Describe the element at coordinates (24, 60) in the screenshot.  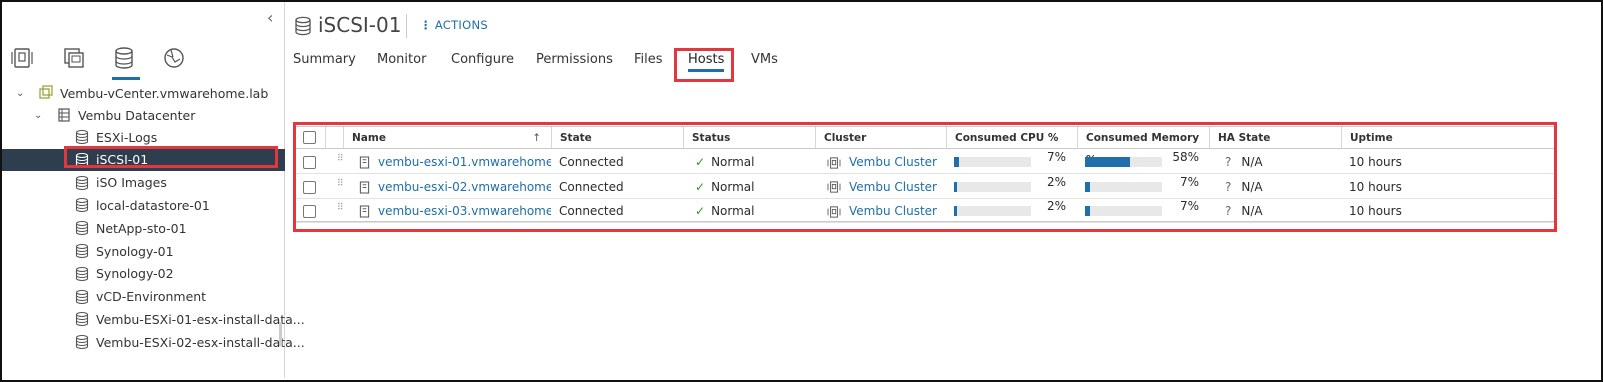
I see `hosts-clusters-icon` at that location.